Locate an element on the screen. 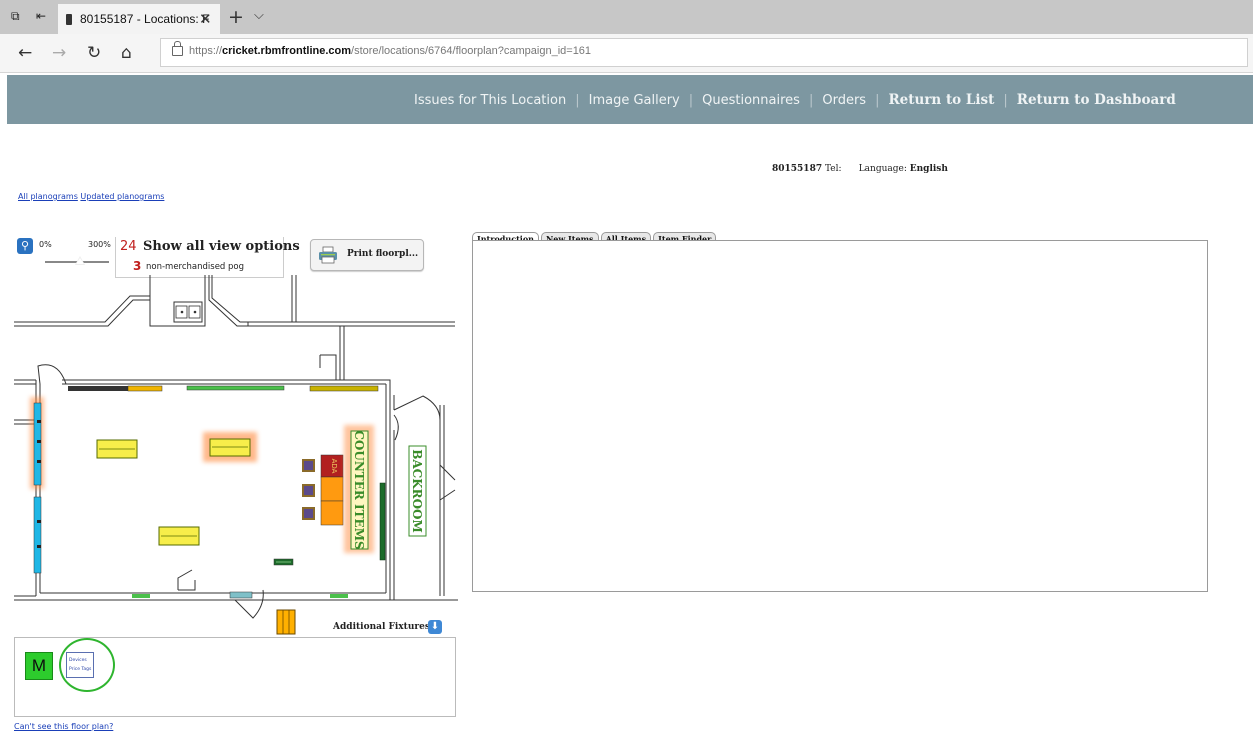 The width and height of the screenshot is (1253, 732). store-info: 80155187 Tel: Language: English is located at coordinates (860, 169).